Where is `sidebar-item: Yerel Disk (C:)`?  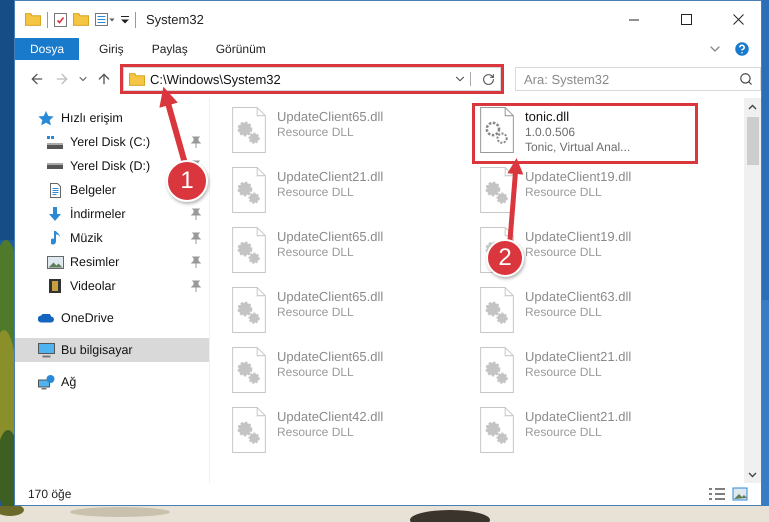 sidebar-item: Yerel Disk (C:) is located at coordinates (110, 142).